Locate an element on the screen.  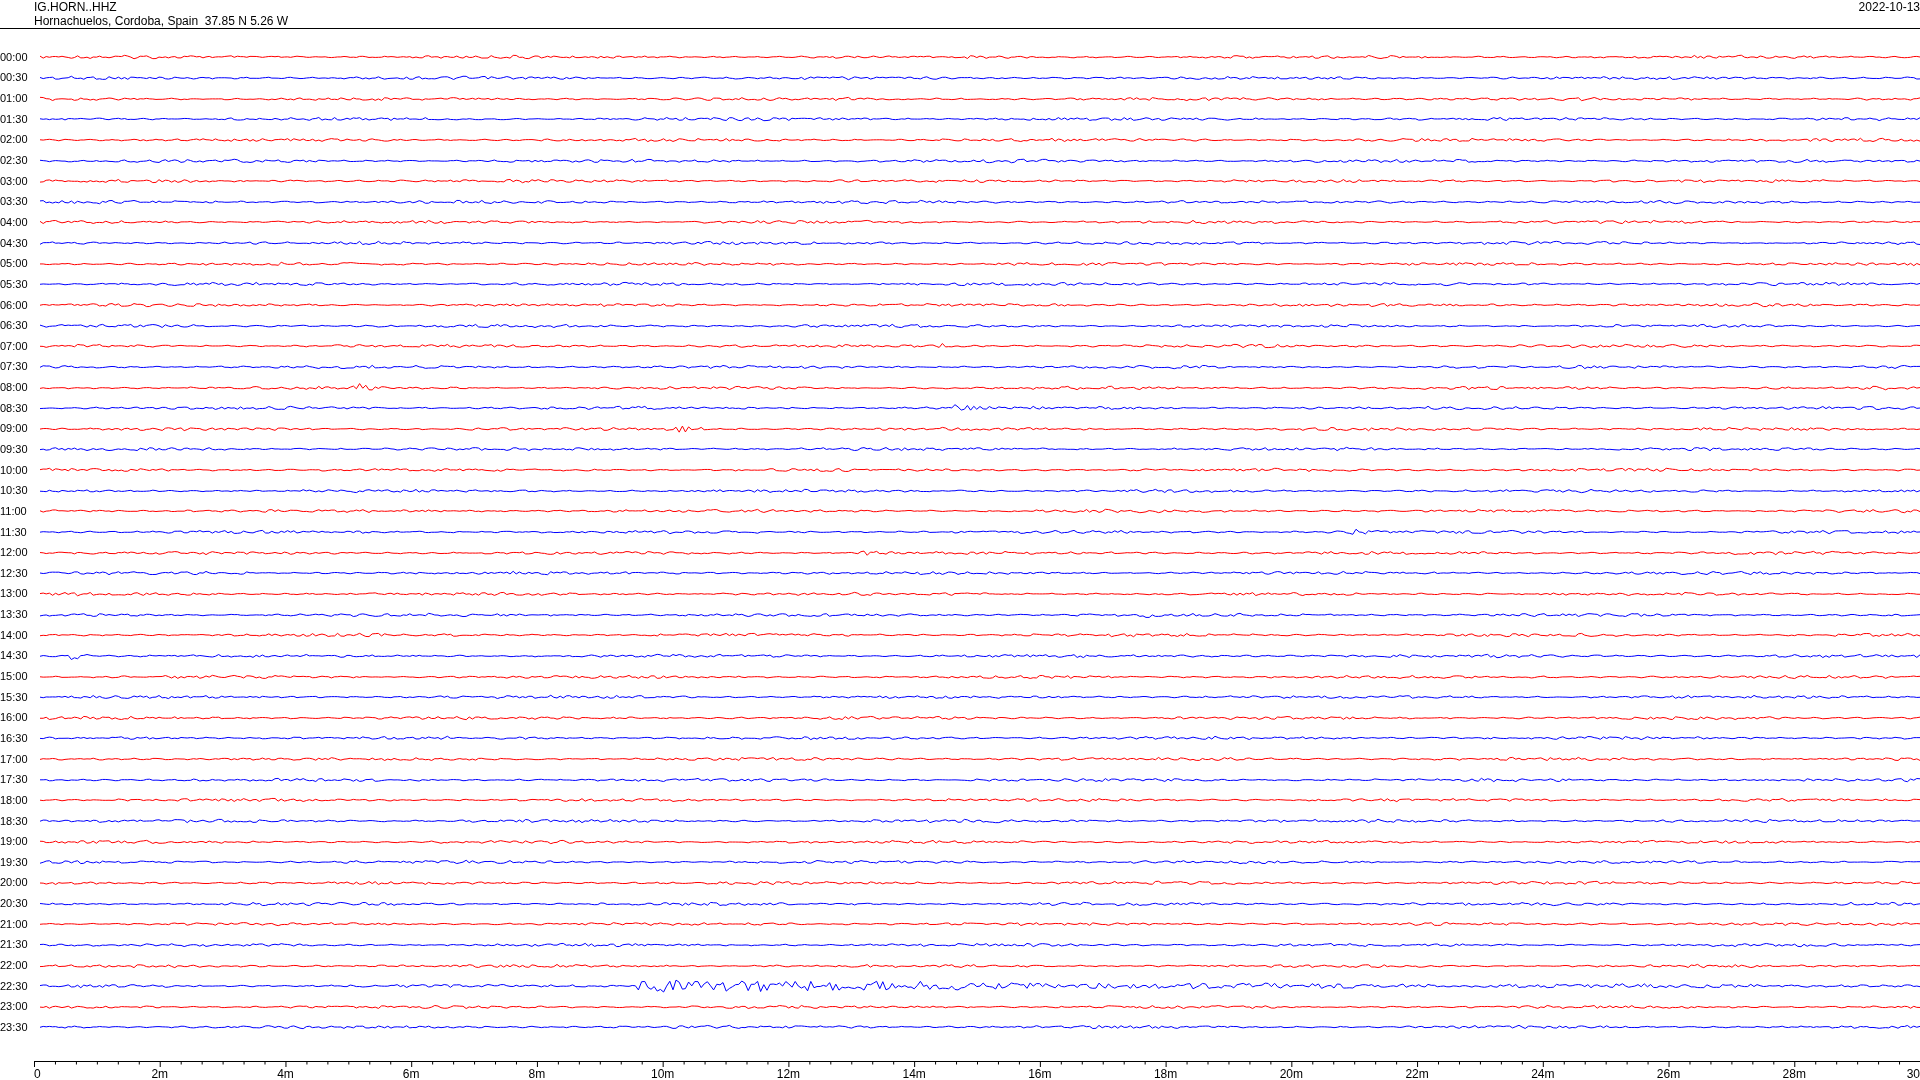
axis-label: 16m is located at coordinates (1040, 1073).